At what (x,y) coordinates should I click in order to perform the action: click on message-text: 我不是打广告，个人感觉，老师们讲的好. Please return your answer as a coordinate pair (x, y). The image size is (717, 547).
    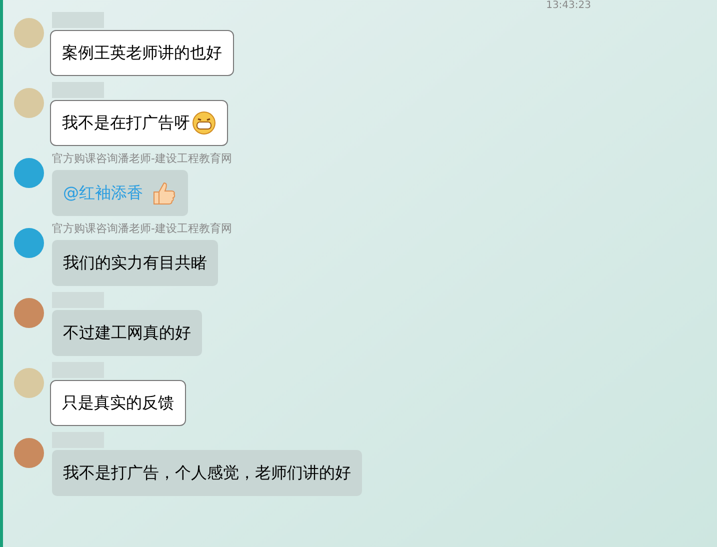
    Looking at the image, I should click on (207, 473).